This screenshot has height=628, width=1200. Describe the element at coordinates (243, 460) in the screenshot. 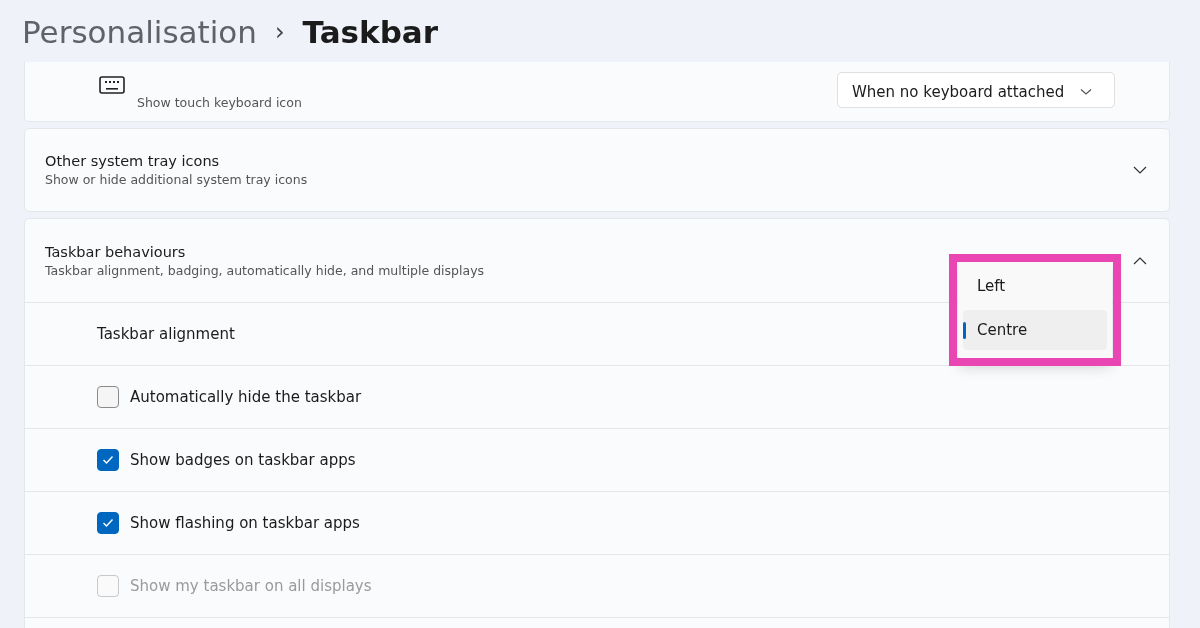

I see `checkbox-label: Show badges on taskbar apps` at that location.